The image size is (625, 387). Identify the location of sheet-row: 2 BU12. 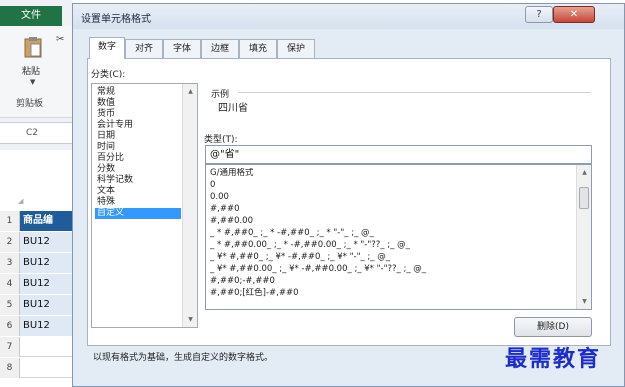
(36, 242).